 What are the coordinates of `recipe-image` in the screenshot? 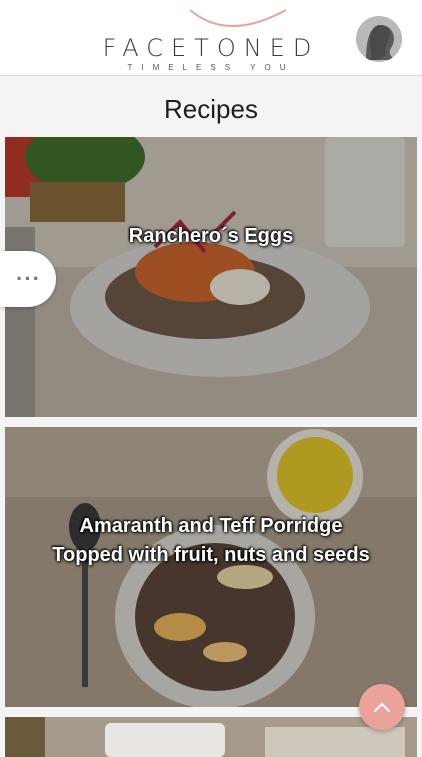 It's located at (211, 737).